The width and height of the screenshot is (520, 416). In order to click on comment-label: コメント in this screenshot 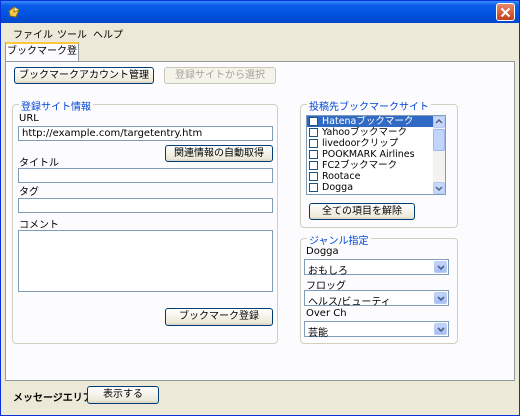, I will do `click(39, 225)`.